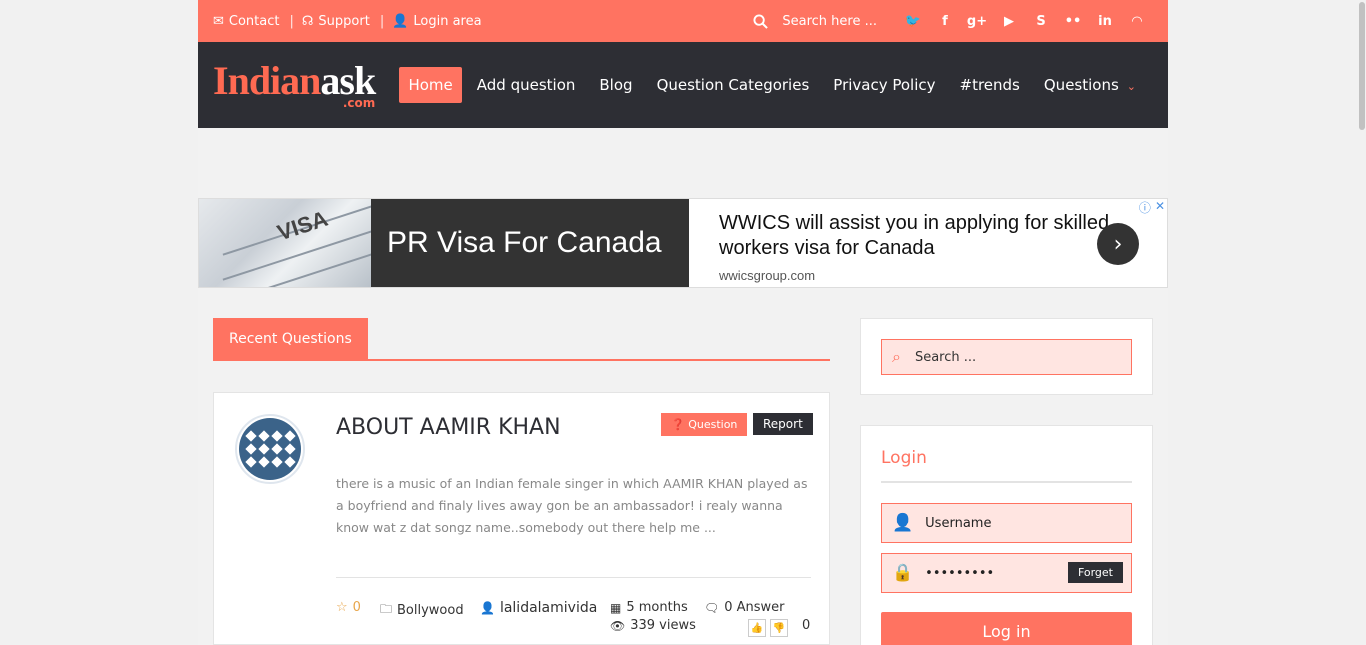  I want to click on forget-password-button: Forget, so click(1095, 572).